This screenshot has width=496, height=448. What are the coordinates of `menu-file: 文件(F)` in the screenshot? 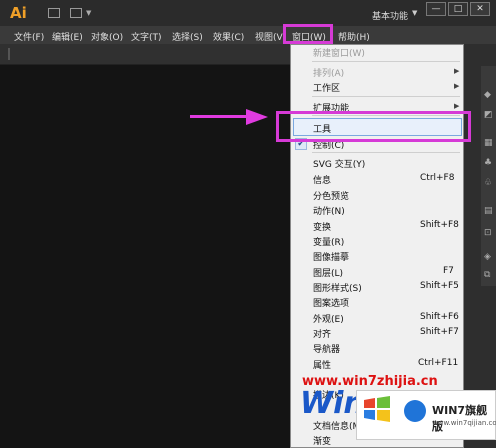 It's located at (29, 36).